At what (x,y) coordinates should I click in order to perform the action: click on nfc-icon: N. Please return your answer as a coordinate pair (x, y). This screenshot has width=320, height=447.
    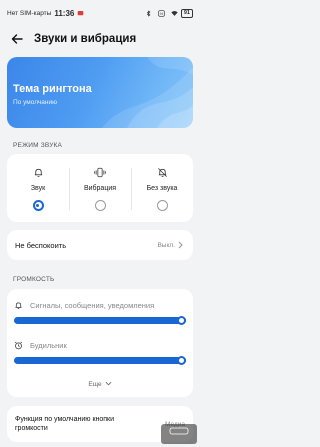
    Looking at the image, I should click on (161, 13).